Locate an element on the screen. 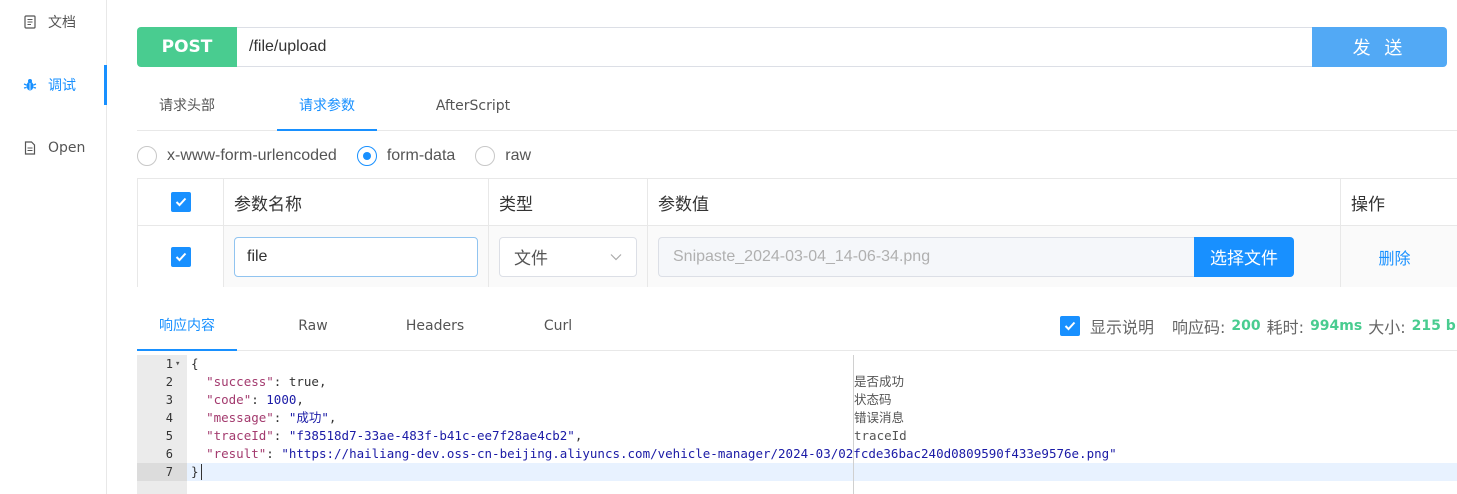  file-picker: Snipaste_2024-03-04_14-06-34.png 选择文件 is located at coordinates (976, 256).